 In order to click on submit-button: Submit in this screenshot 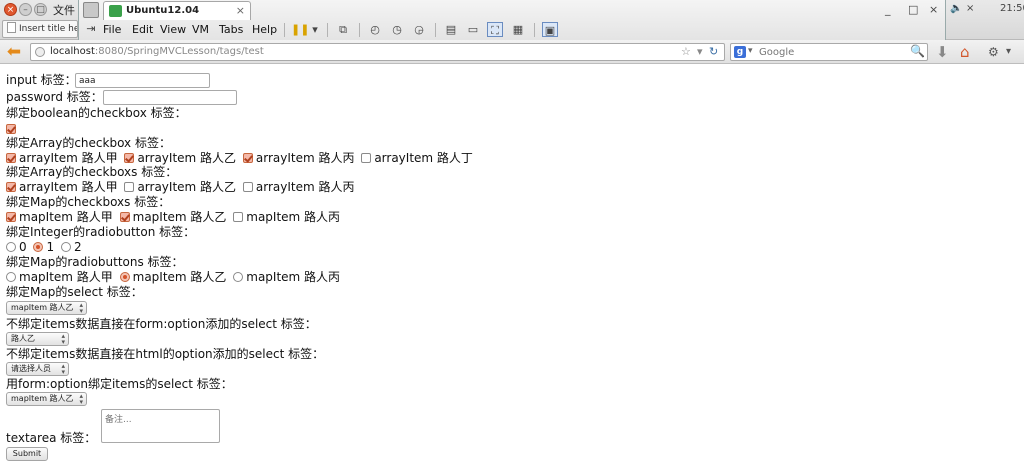, I will do `click(27, 454)`.